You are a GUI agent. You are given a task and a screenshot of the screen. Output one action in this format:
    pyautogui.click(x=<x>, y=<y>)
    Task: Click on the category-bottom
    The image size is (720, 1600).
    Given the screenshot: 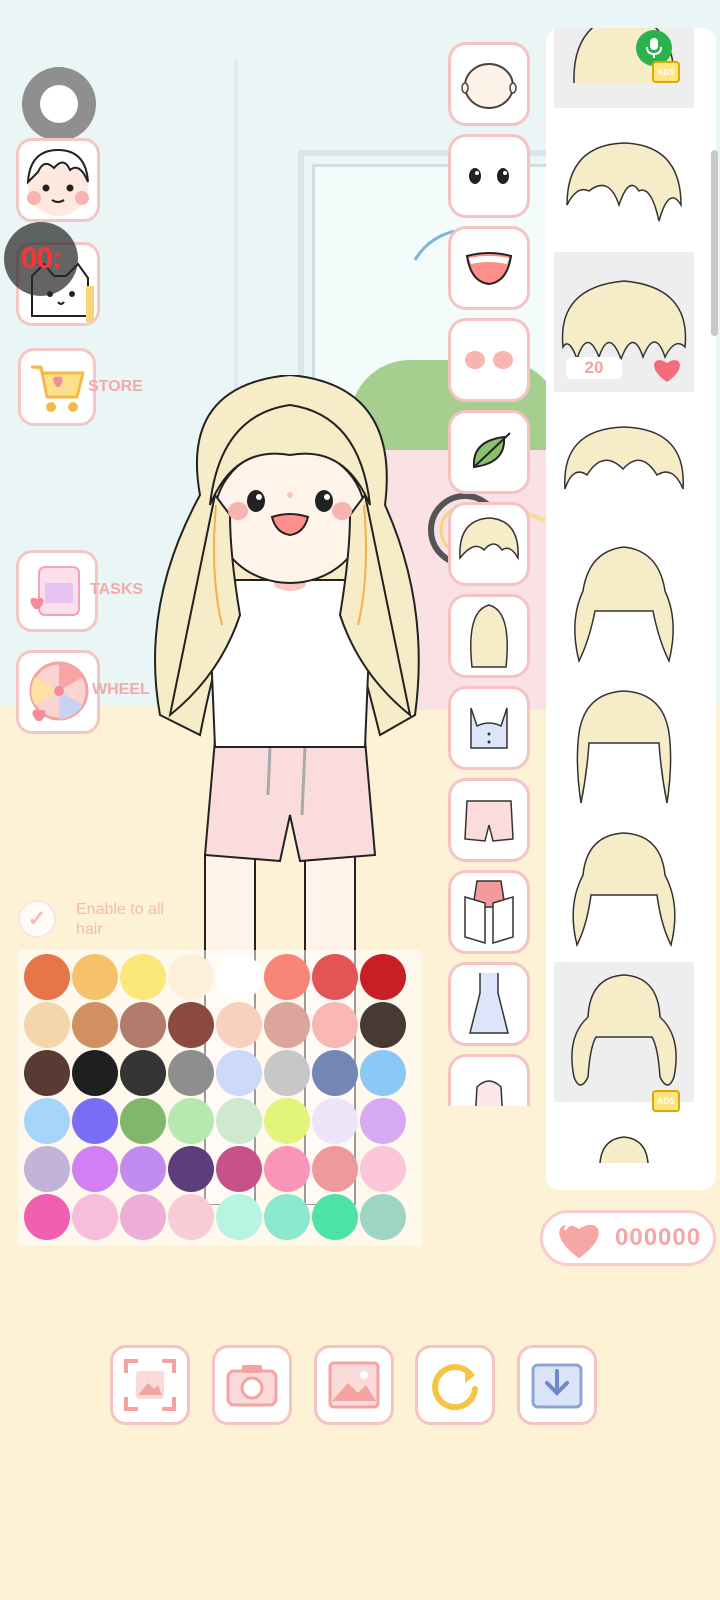 What is the action you would take?
    pyautogui.click(x=489, y=820)
    